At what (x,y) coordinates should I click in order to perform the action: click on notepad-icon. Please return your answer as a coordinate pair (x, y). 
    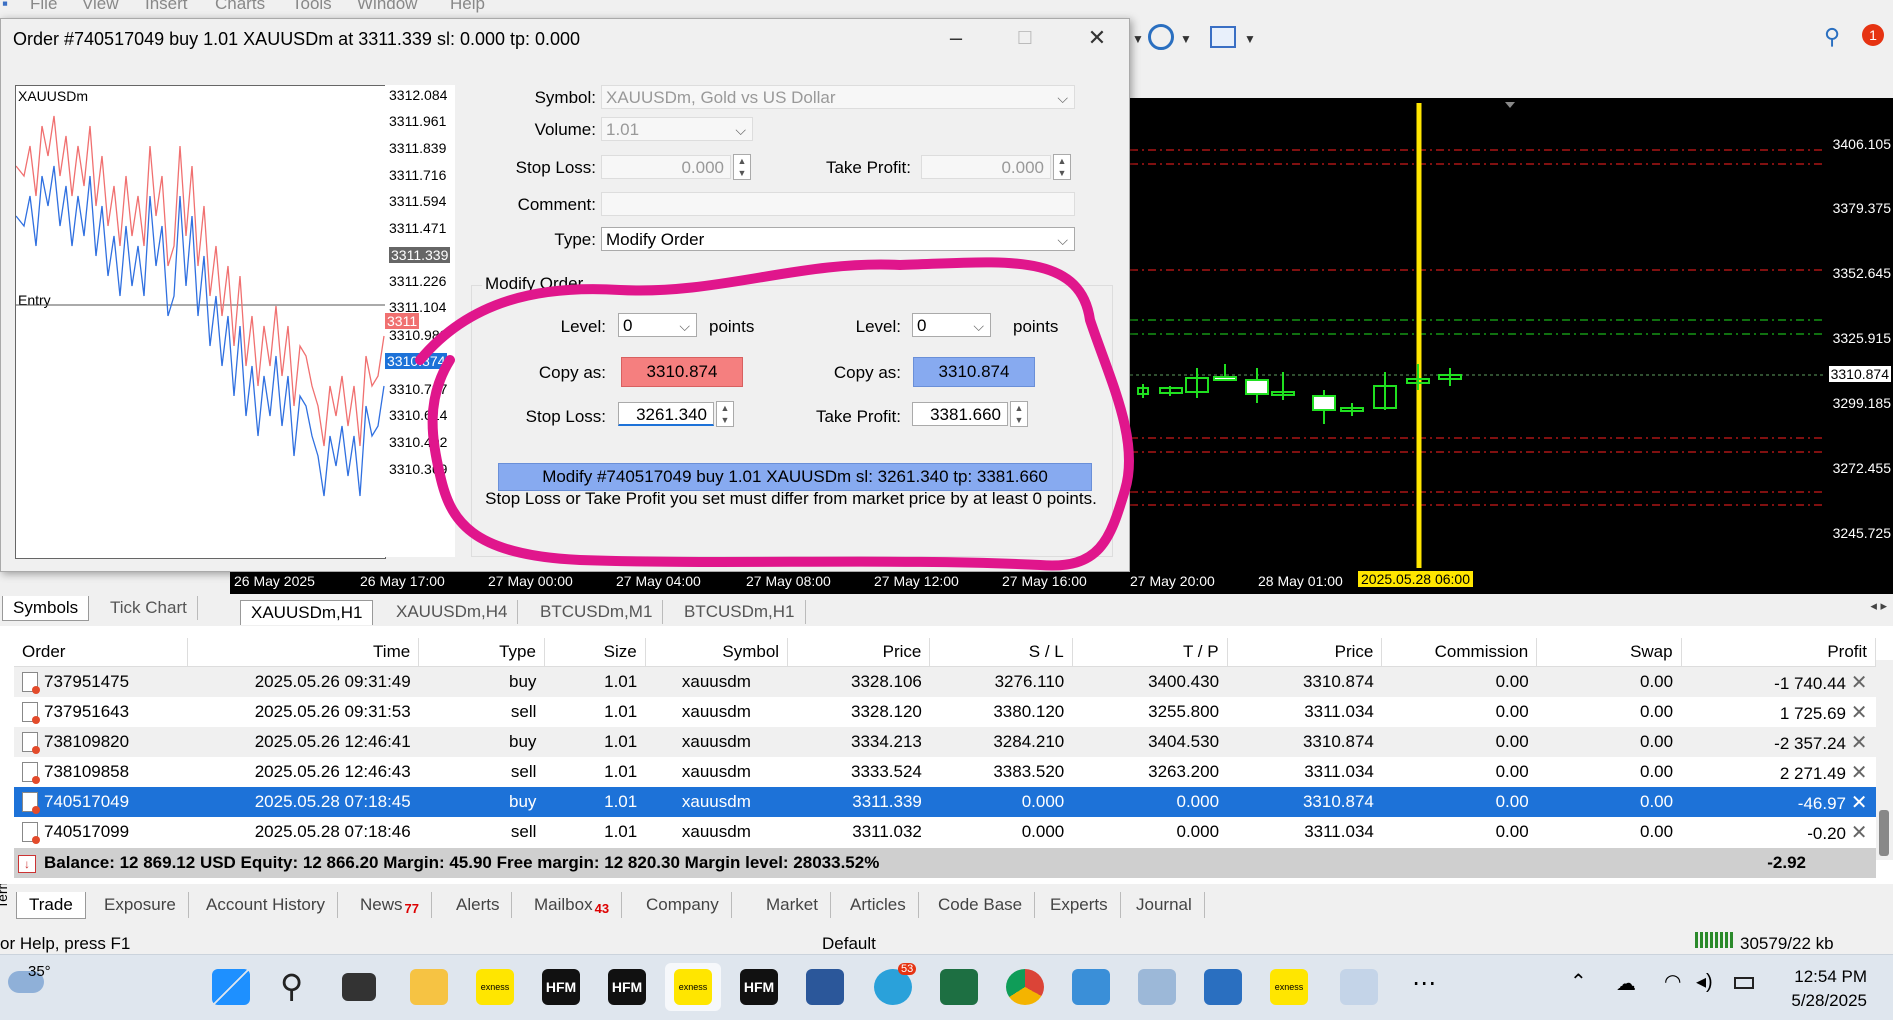
    Looking at the image, I should click on (1091, 987).